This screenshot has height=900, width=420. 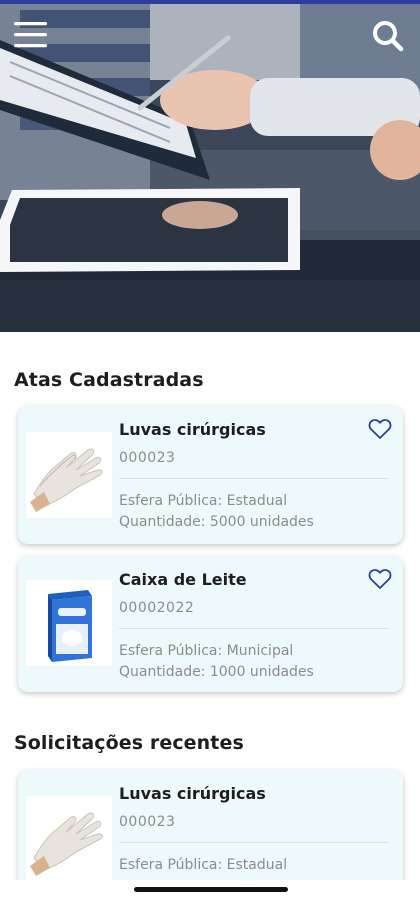 I want to click on section-title-atas: Atas Cadastradas, so click(x=109, y=380).